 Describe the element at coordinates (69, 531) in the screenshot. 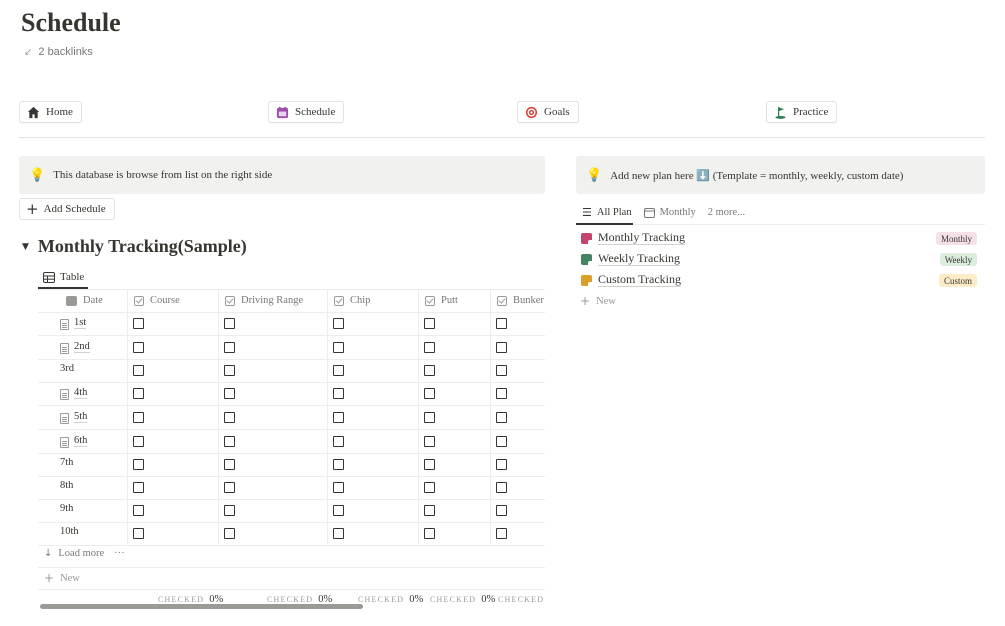

I see `table-row-date: 10th` at that location.